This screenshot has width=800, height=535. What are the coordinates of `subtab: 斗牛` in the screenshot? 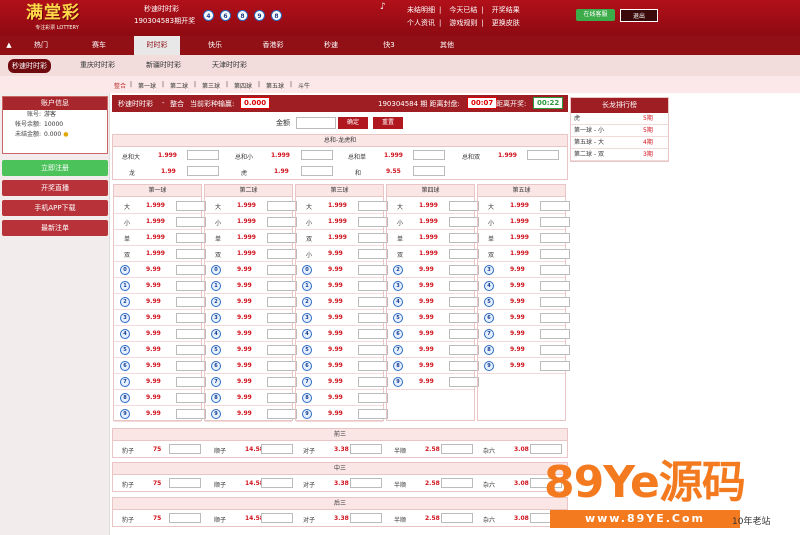 It's located at (304, 85).